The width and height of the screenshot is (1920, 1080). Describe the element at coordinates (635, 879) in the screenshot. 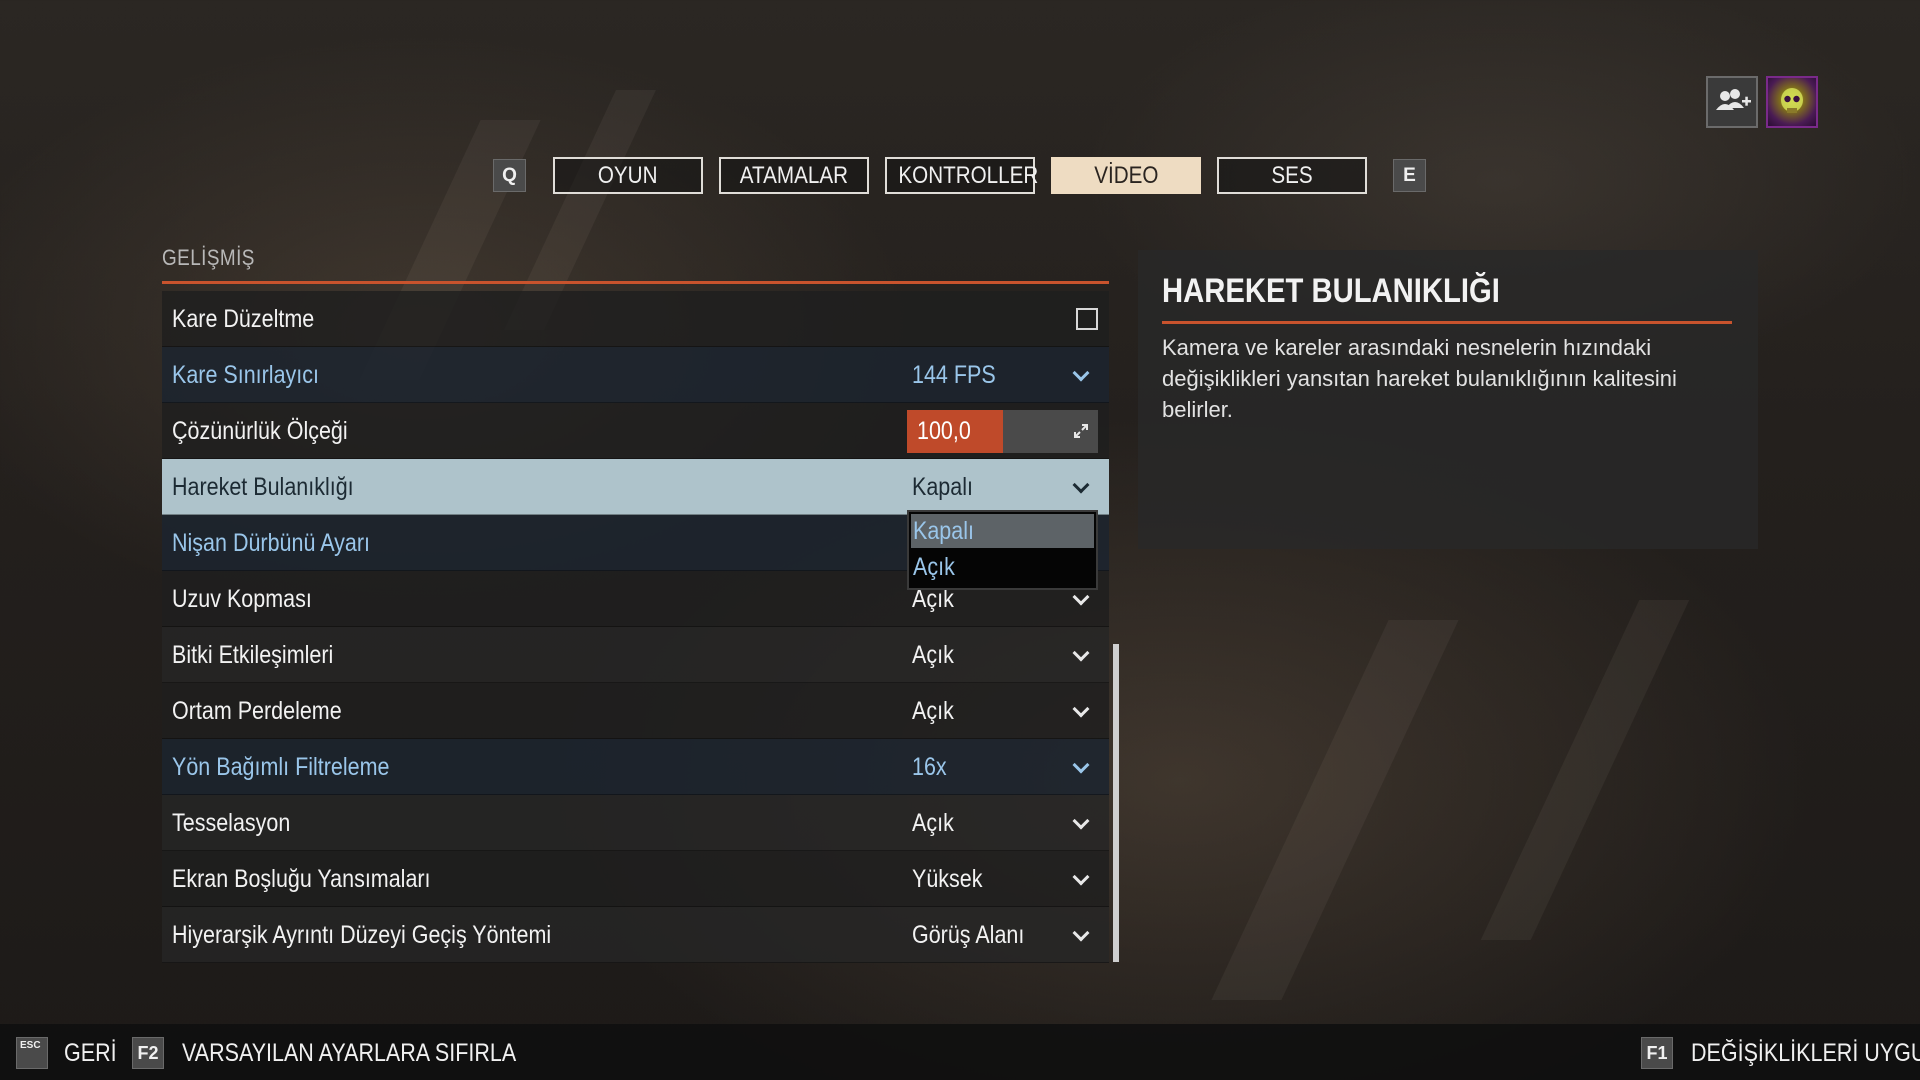

I see `setting-row-ekran-boslugu-yansimalari: Ekran Boşluğu Yansımaları Yüksek` at that location.